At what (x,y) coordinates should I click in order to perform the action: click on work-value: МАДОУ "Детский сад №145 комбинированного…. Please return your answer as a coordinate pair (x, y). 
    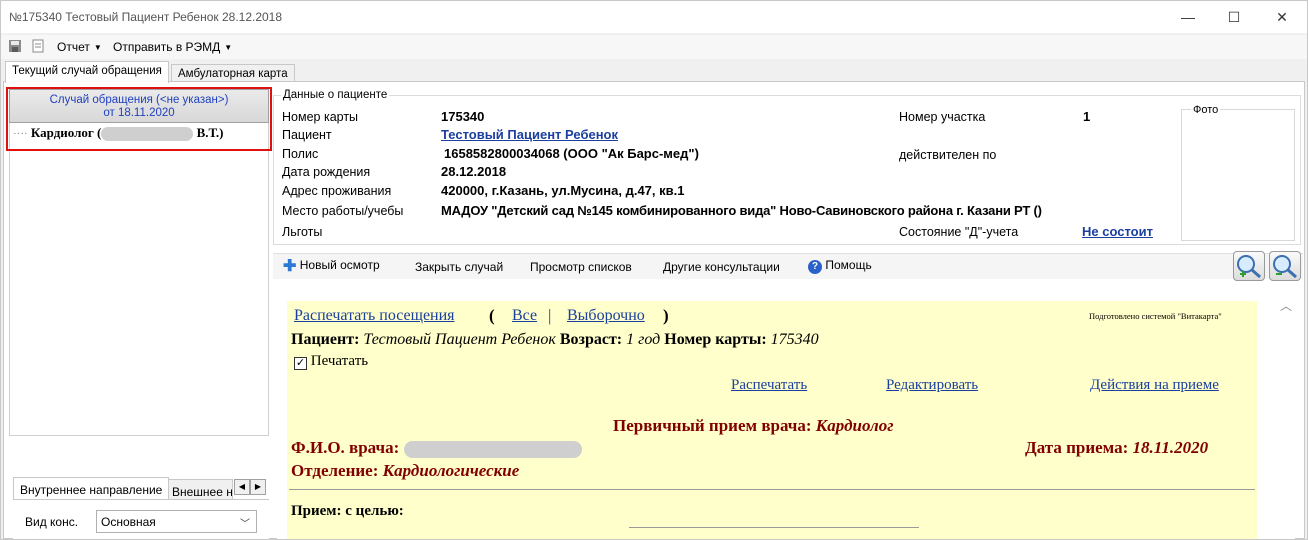
    Looking at the image, I should click on (741, 210).